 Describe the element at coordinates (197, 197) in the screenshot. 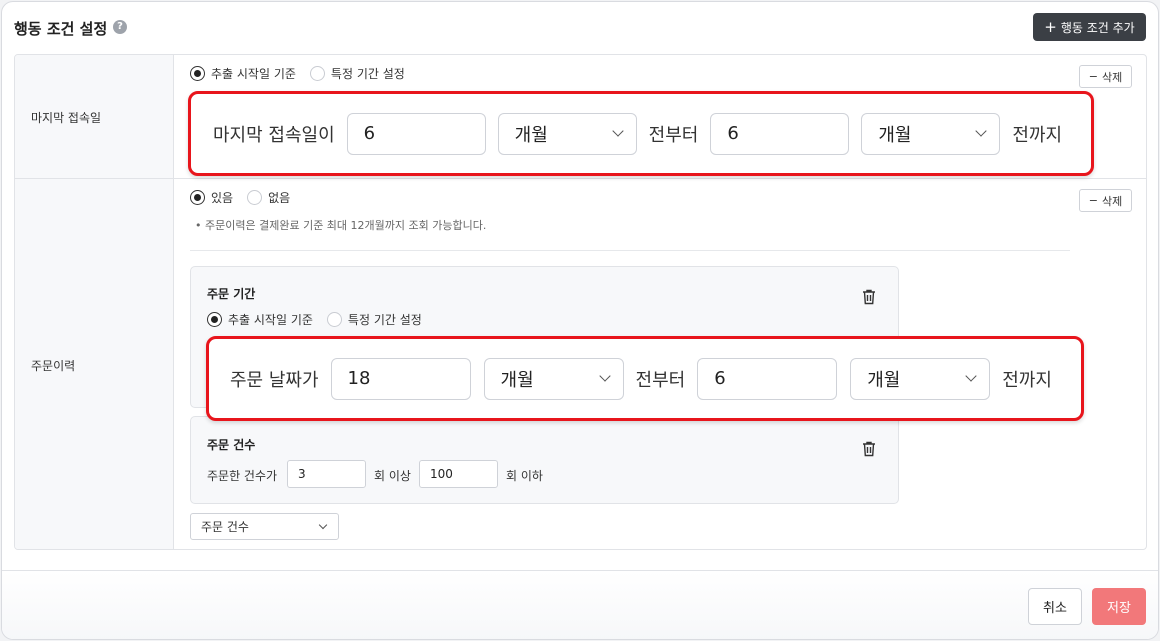

I see `radio-has-orders` at that location.